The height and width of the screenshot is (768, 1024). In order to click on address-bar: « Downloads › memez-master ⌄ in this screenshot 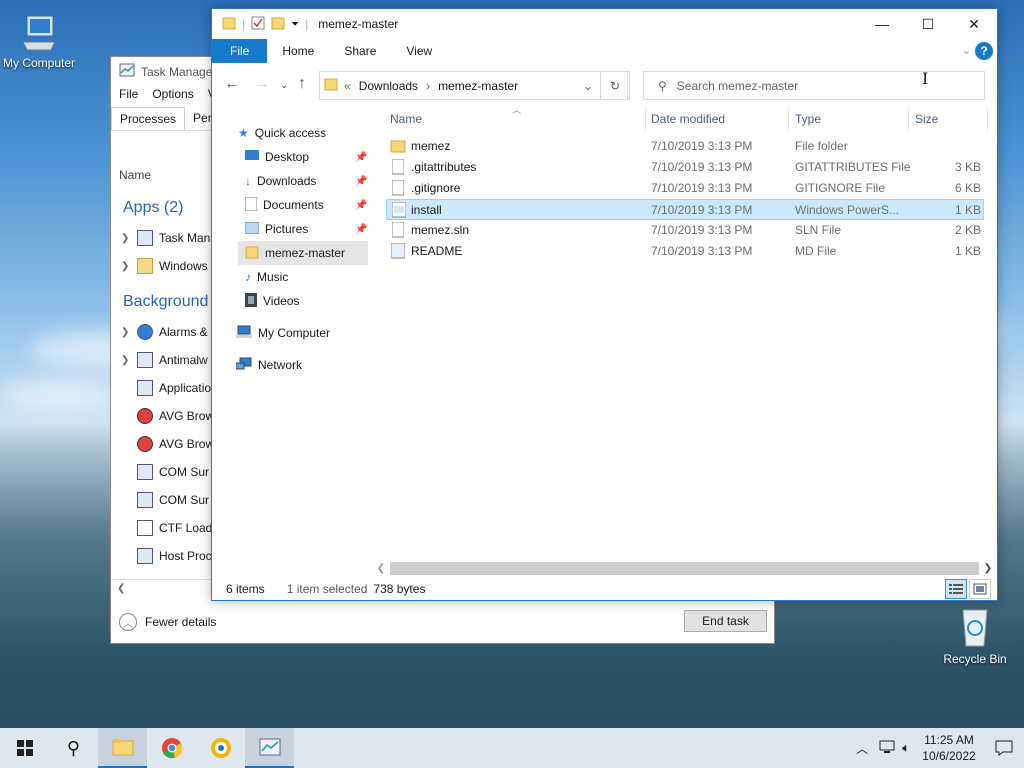, I will do `click(473, 85)`.